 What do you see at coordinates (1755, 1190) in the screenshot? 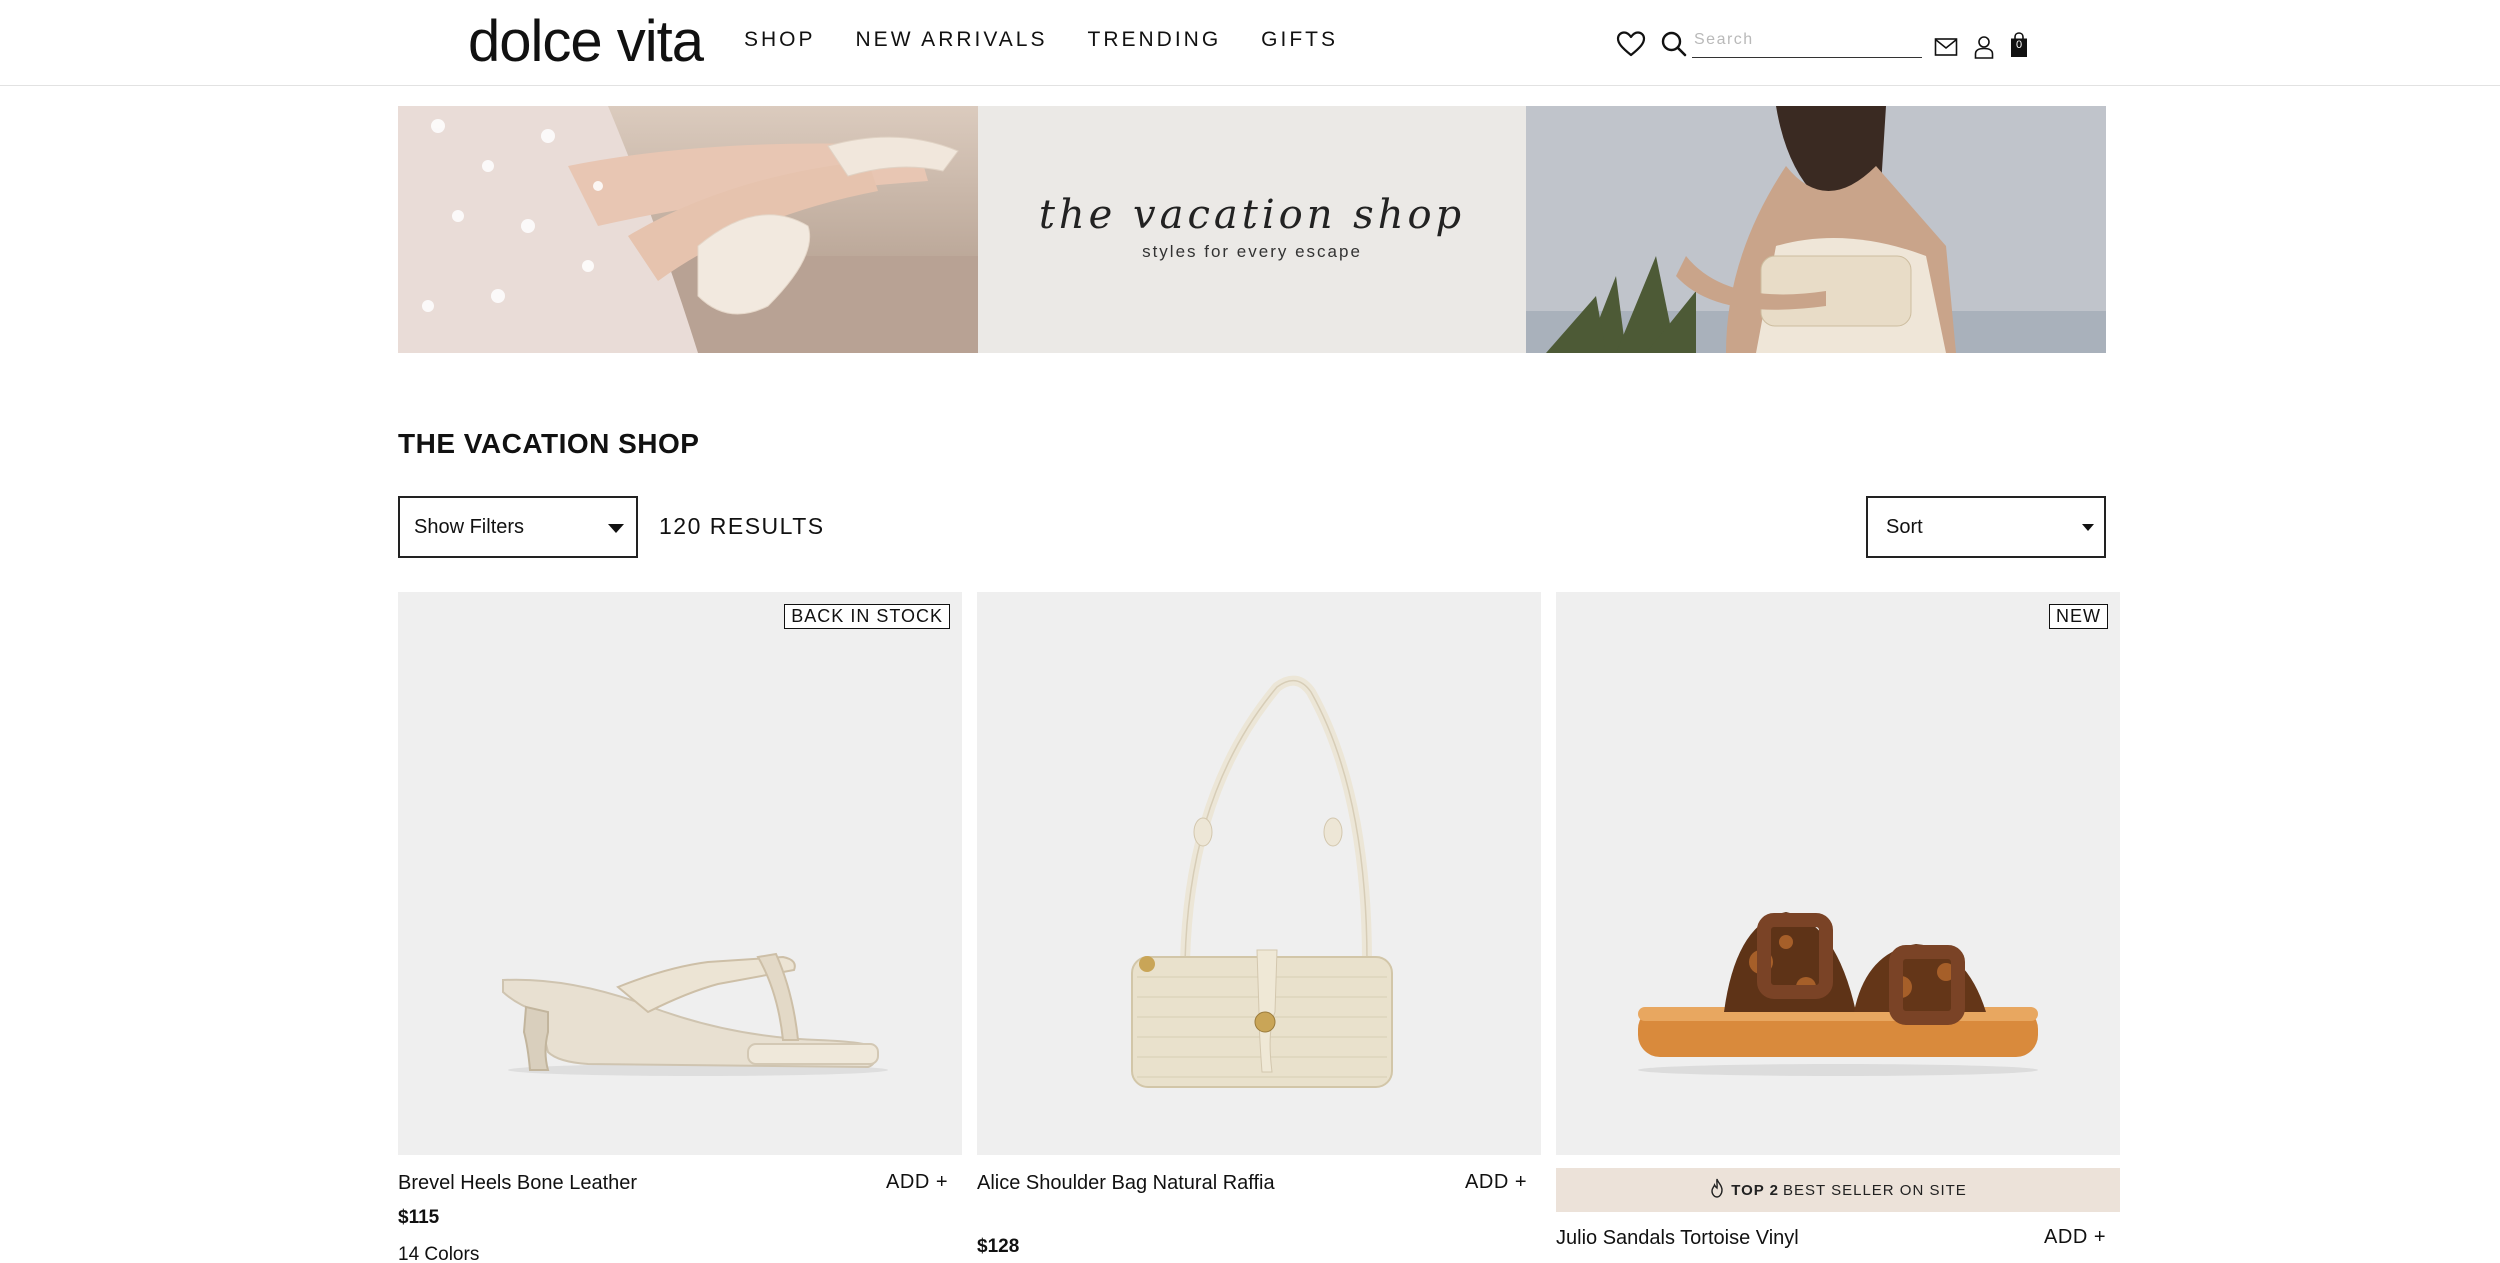
I see `bestseller-rank: TOP 2` at bounding box center [1755, 1190].